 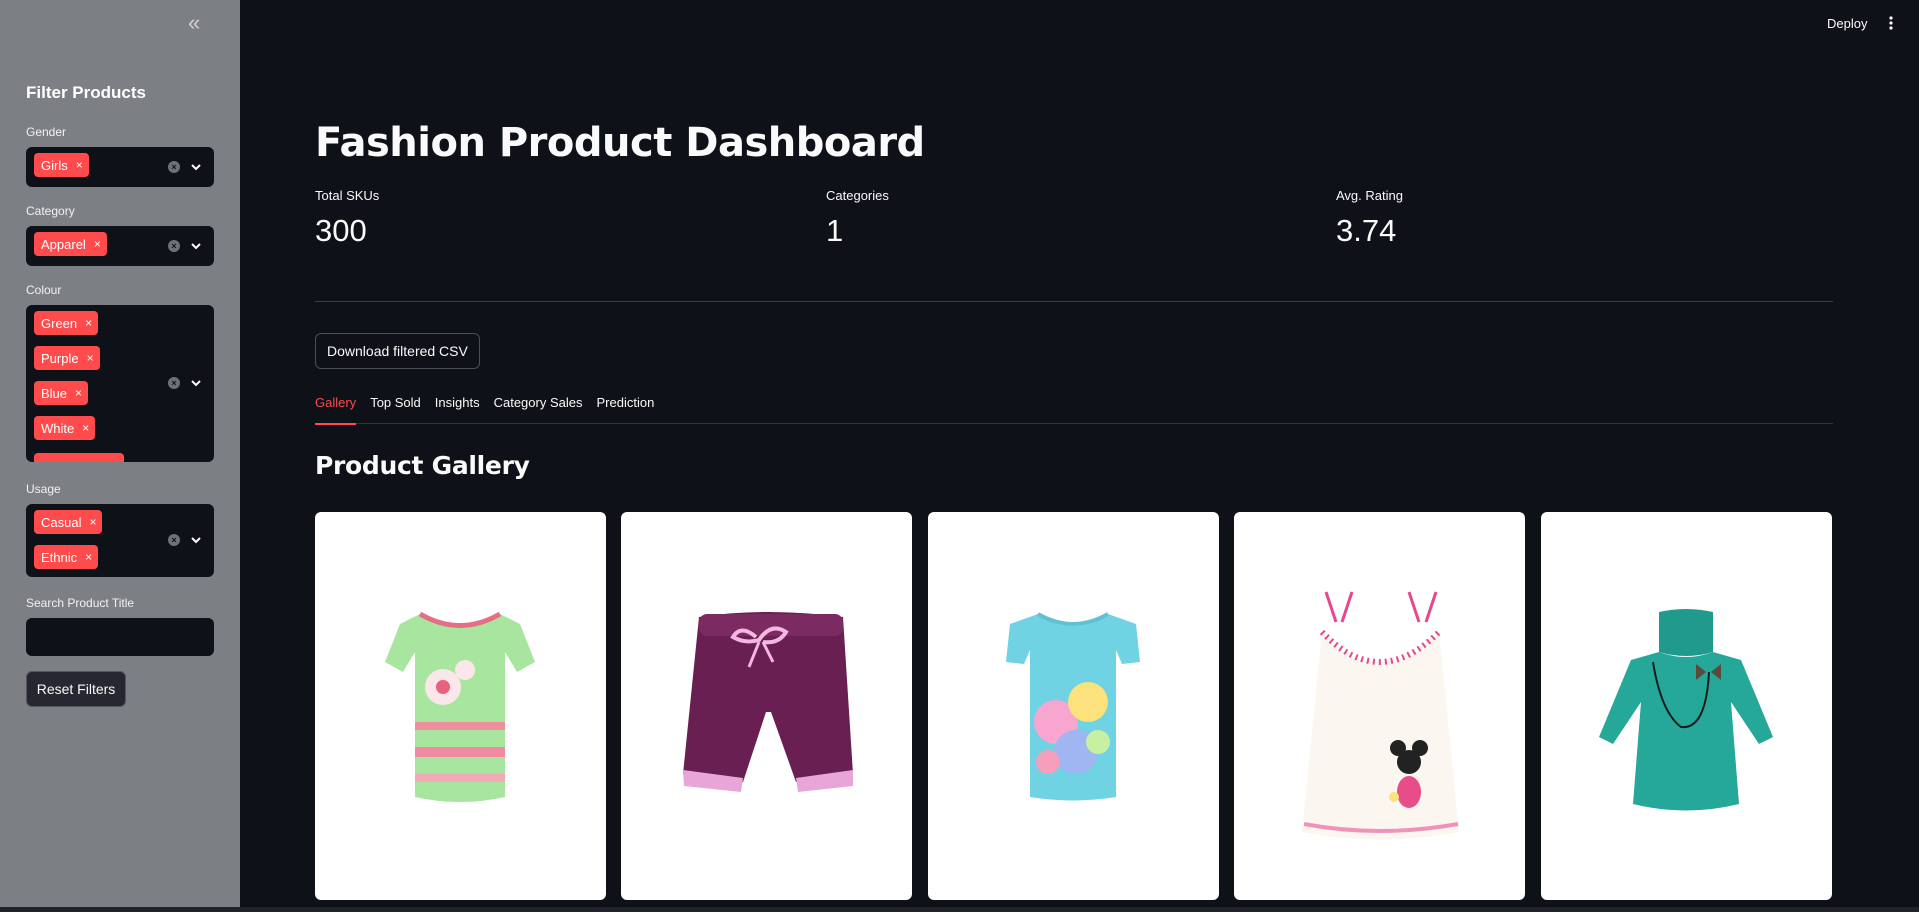 What do you see at coordinates (50, 211) in the screenshot?
I see `category-label: Category` at bounding box center [50, 211].